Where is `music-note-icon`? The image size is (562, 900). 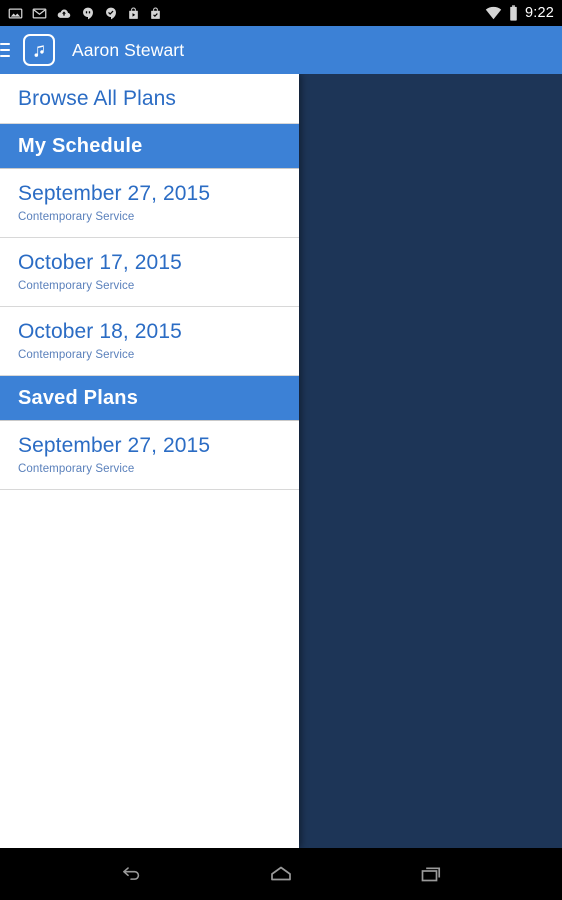
music-note-icon is located at coordinates (39, 50).